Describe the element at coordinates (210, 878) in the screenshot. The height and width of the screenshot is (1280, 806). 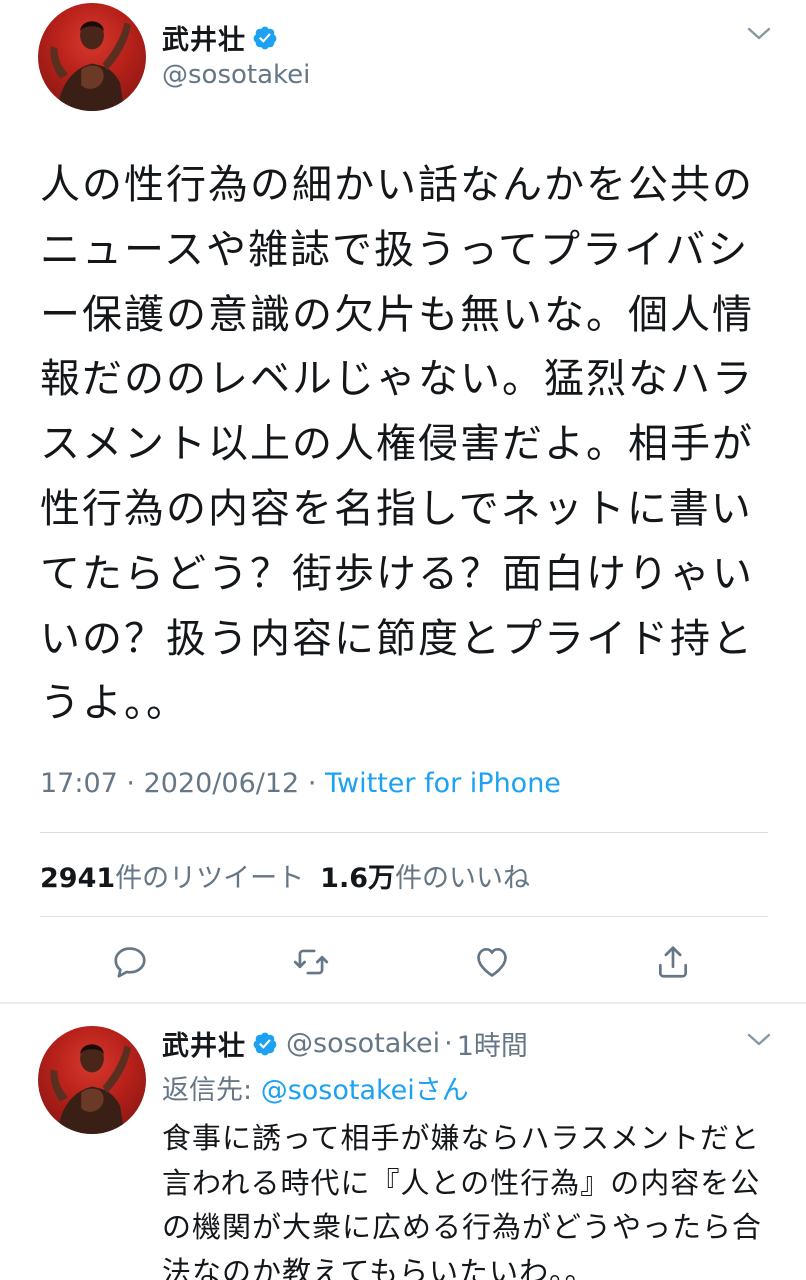
I see `retweet-label: 件のリツイート` at that location.